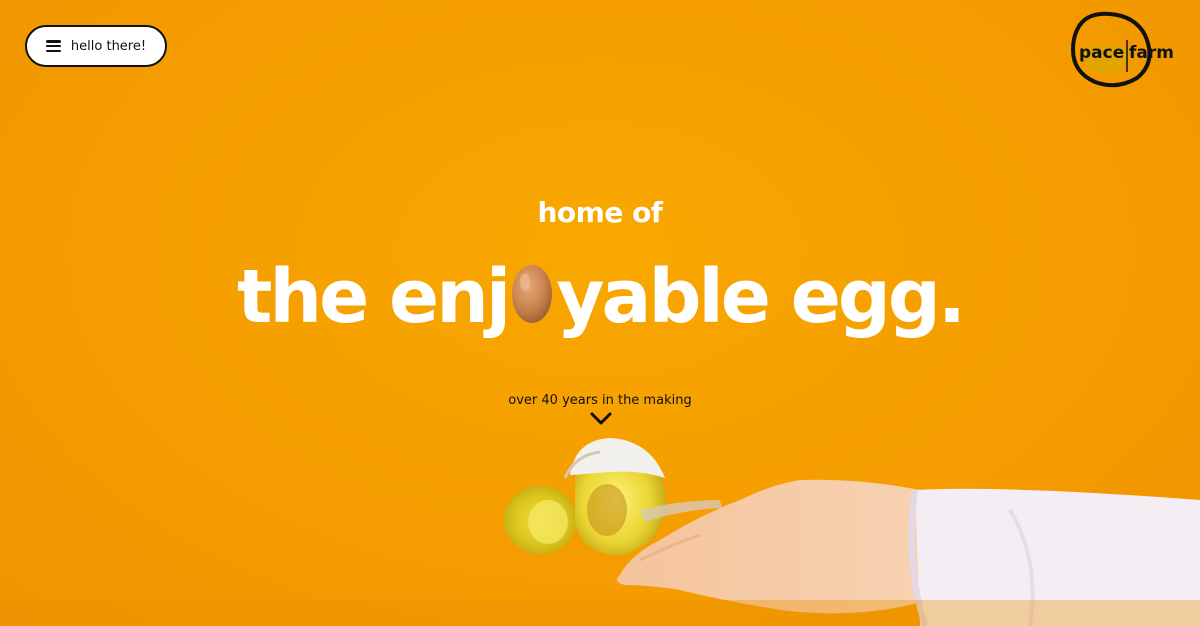 The height and width of the screenshot is (626, 1200). What do you see at coordinates (53, 46) in the screenshot?
I see `hamburger-icon` at bounding box center [53, 46].